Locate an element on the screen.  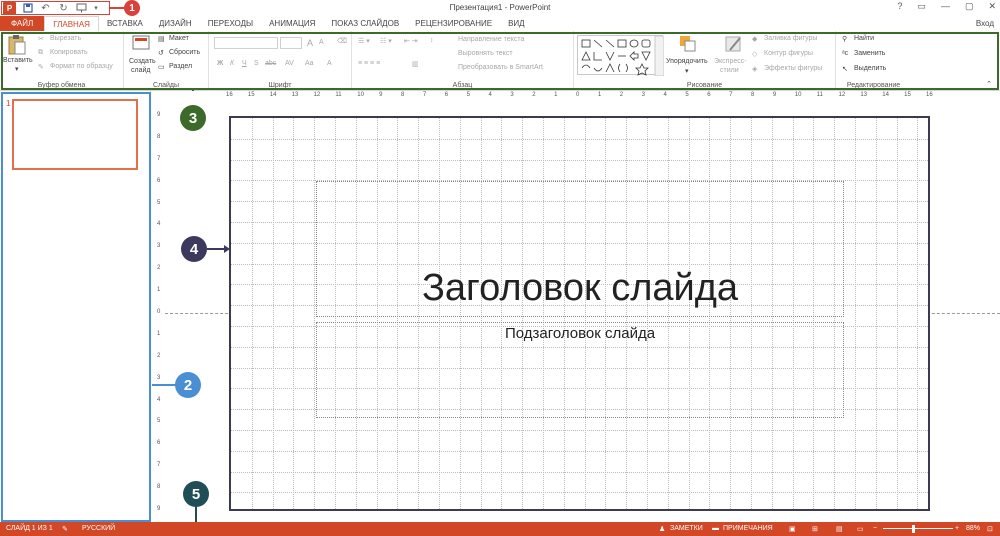
vruler-tick-label: 1 is located at coordinates (159, 290).